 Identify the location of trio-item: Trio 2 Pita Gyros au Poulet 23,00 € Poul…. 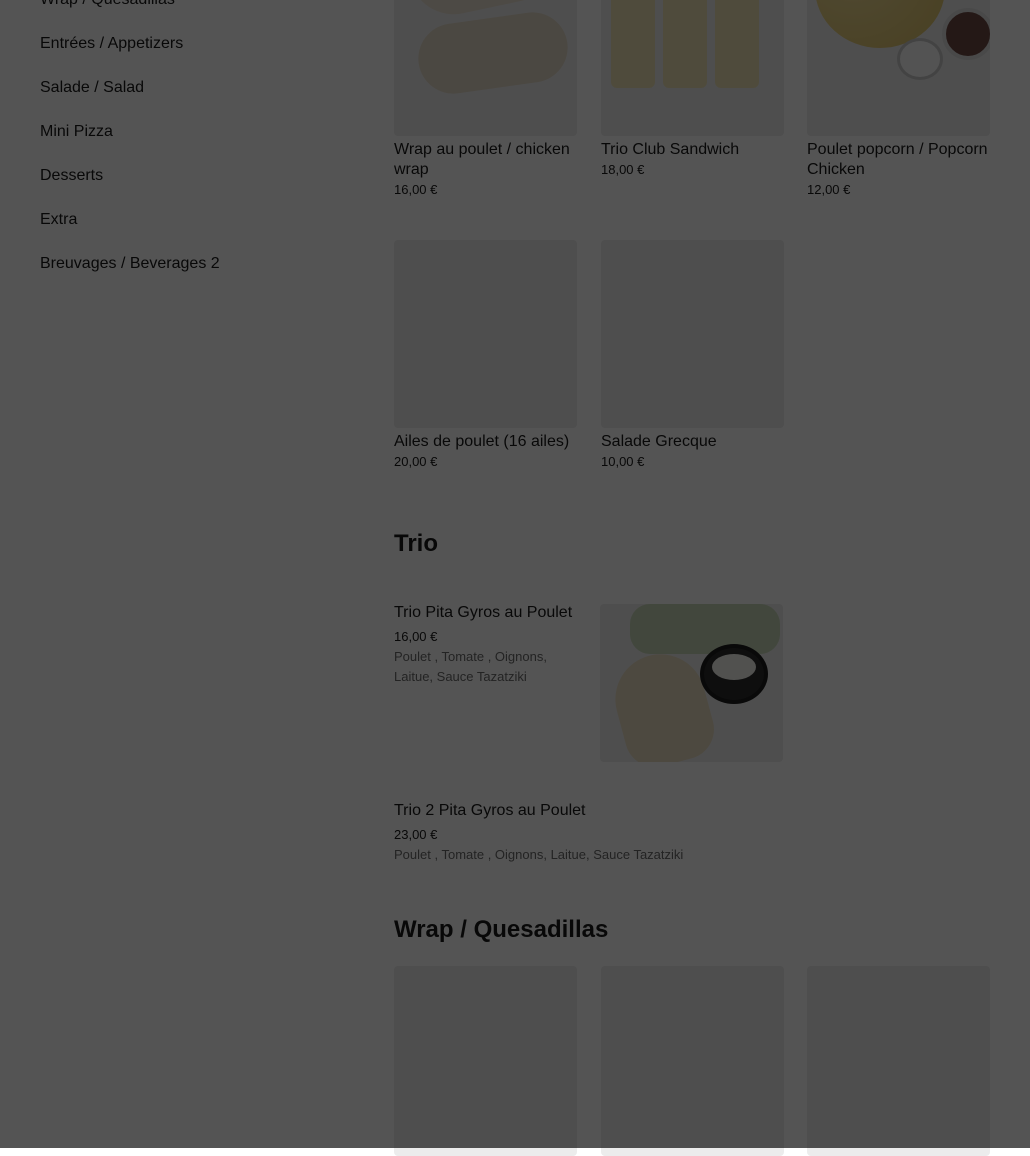
(594, 833).